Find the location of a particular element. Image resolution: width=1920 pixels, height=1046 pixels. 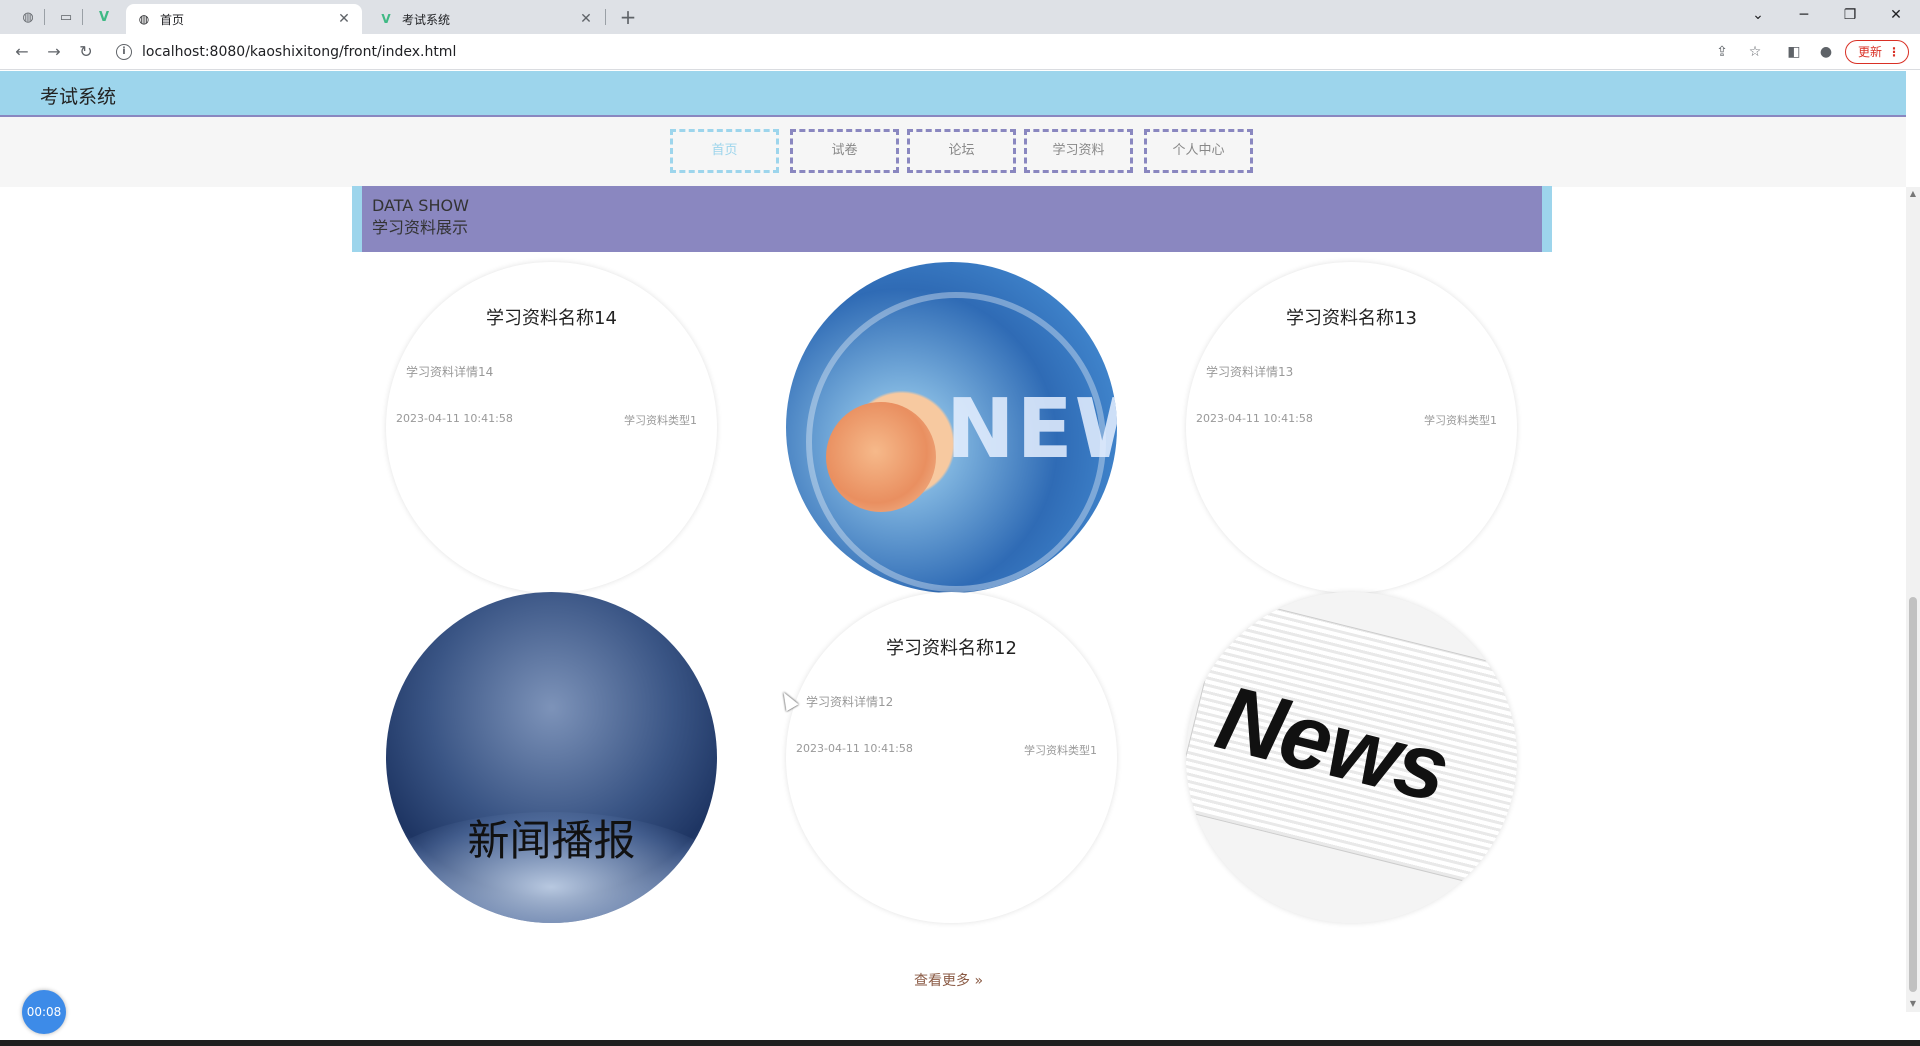

restore-button: ❐ is located at coordinates (1850, 15).